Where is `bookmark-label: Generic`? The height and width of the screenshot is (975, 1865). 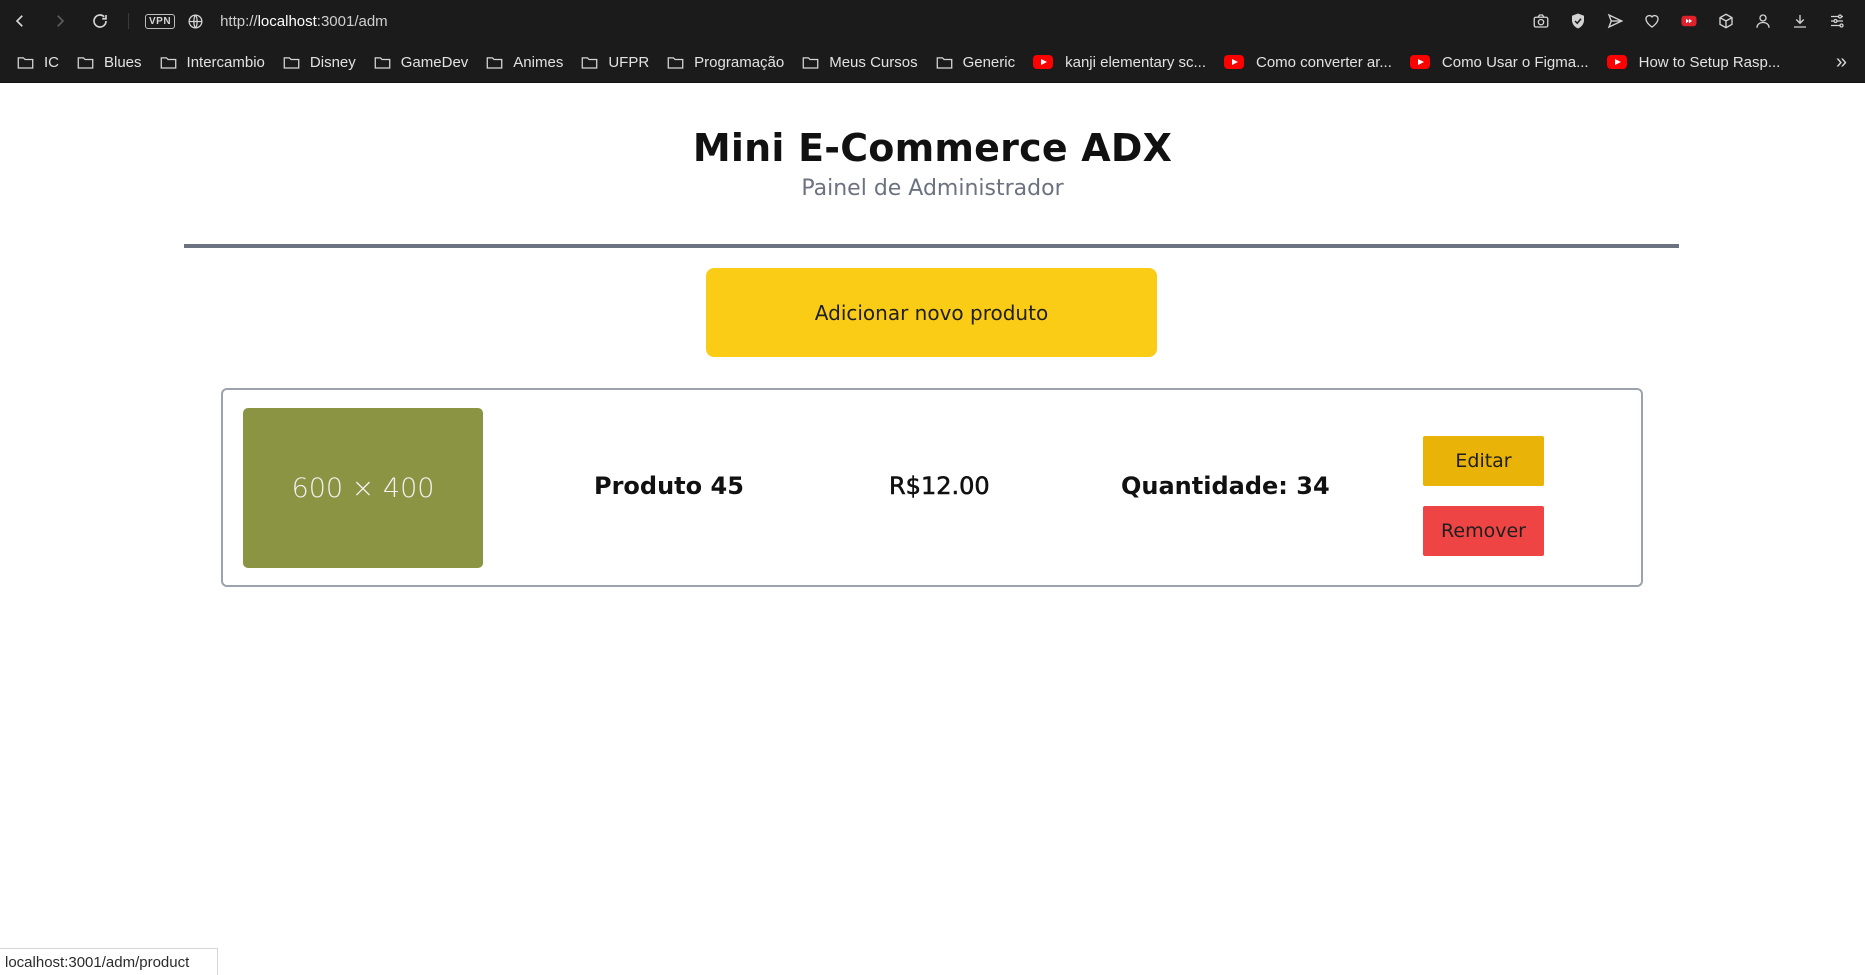
bookmark-label: Generic is located at coordinates (989, 62).